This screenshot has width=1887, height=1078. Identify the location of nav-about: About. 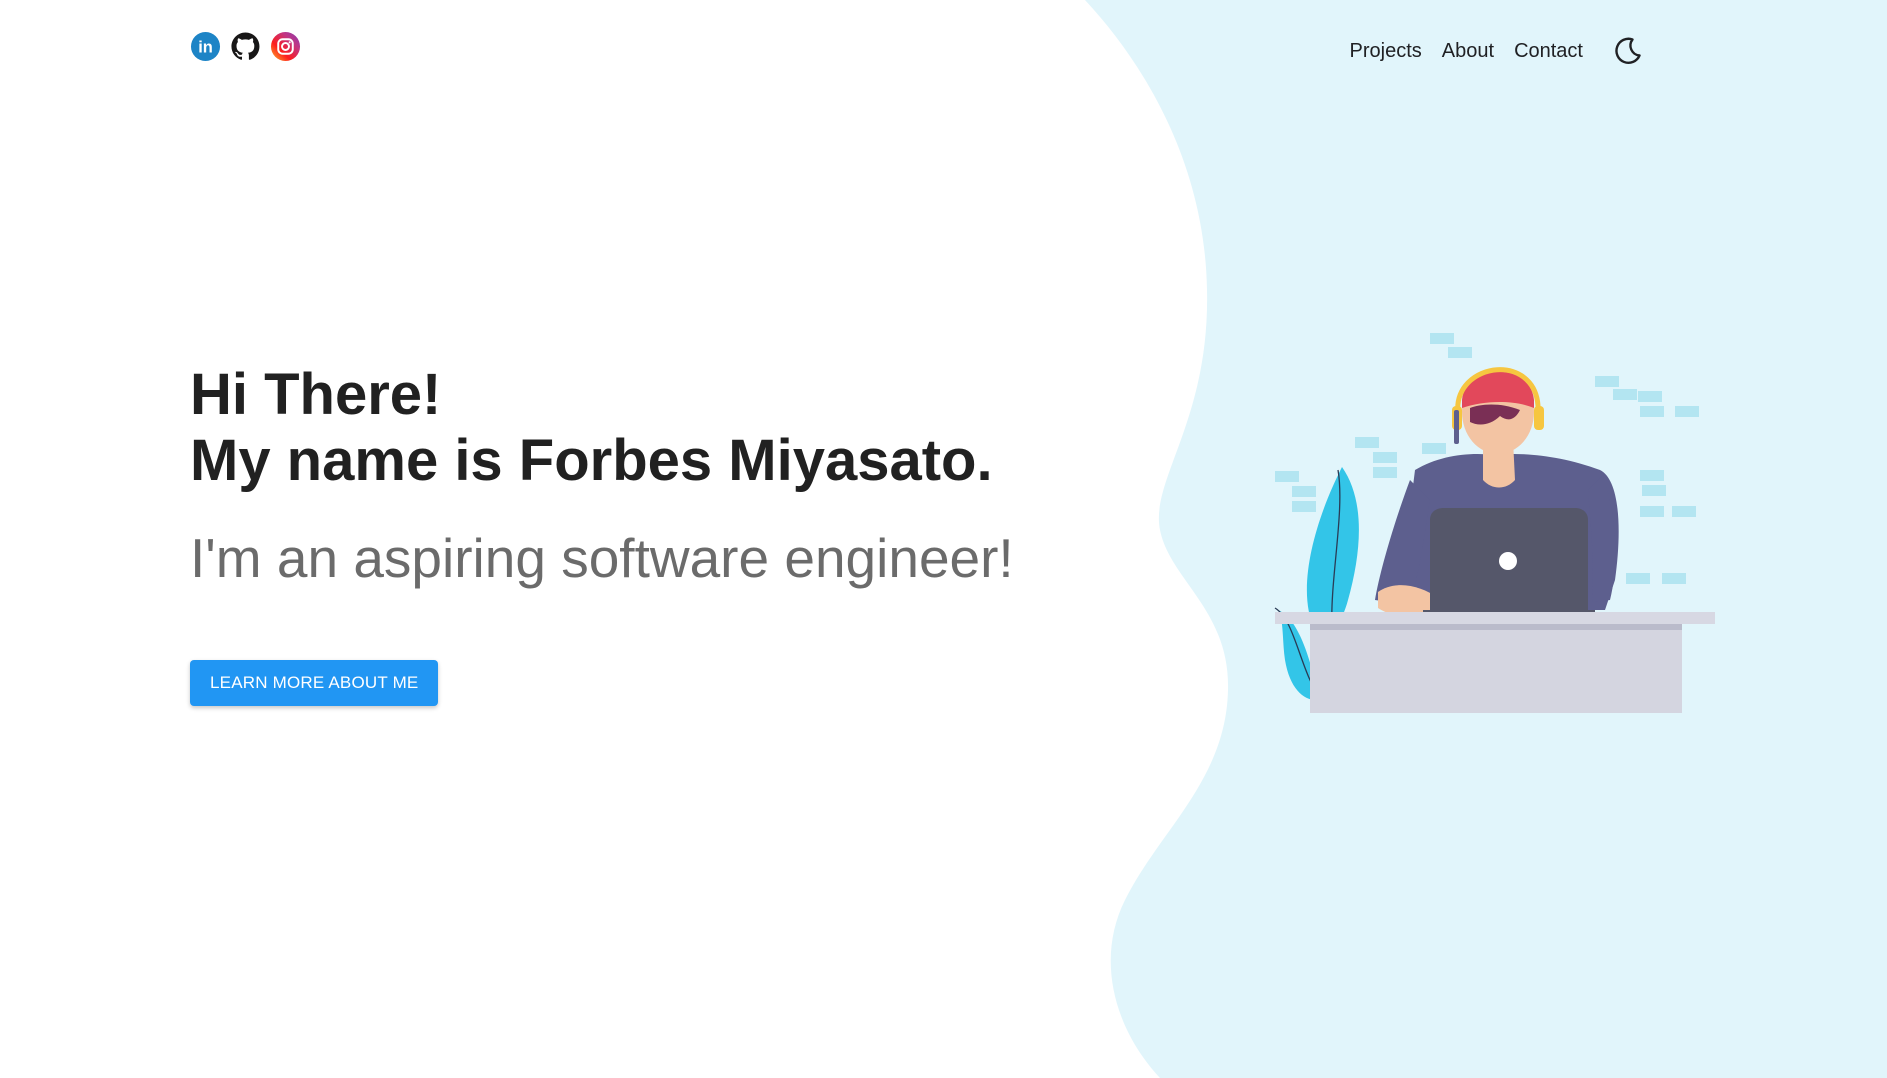
(1468, 51).